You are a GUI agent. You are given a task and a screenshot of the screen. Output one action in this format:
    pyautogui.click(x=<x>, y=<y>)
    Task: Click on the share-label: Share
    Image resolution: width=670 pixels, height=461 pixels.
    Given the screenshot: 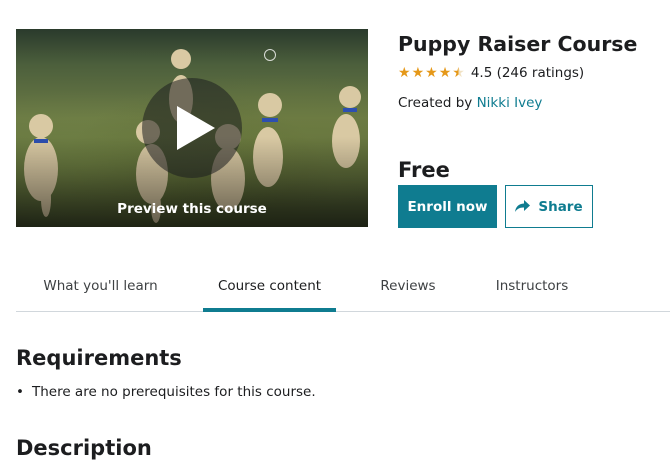 What is the action you would take?
    pyautogui.click(x=560, y=206)
    